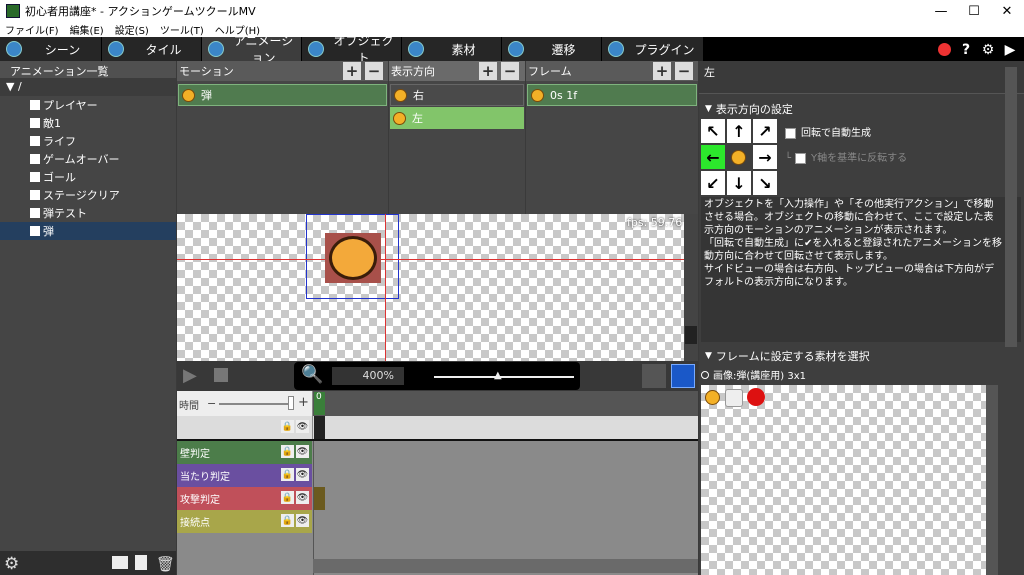  Describe the element at coordinates (828, 131) in the screenshot. I see `auto-rotate-checkbox: 回転で自動生成` at that location.